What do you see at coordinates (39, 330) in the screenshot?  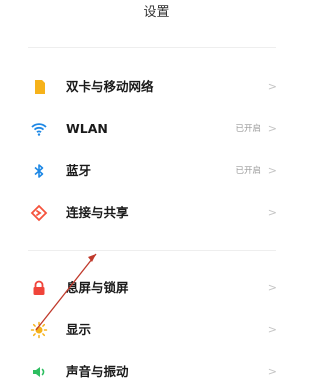 I see `sun-icon` at bounding box center [39, 330].